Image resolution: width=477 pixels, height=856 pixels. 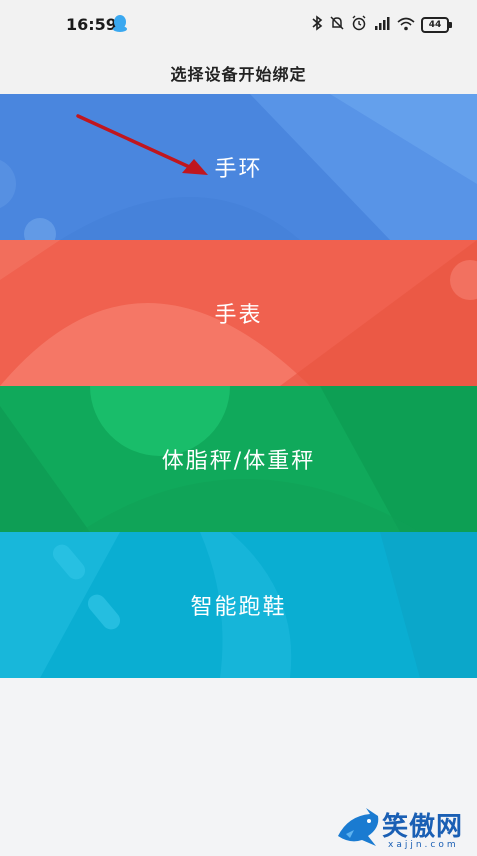 What do you see at coordinates (91, 24) in the screenshot?
I see `status-time: 16:59` at bounding box center [91, 24].